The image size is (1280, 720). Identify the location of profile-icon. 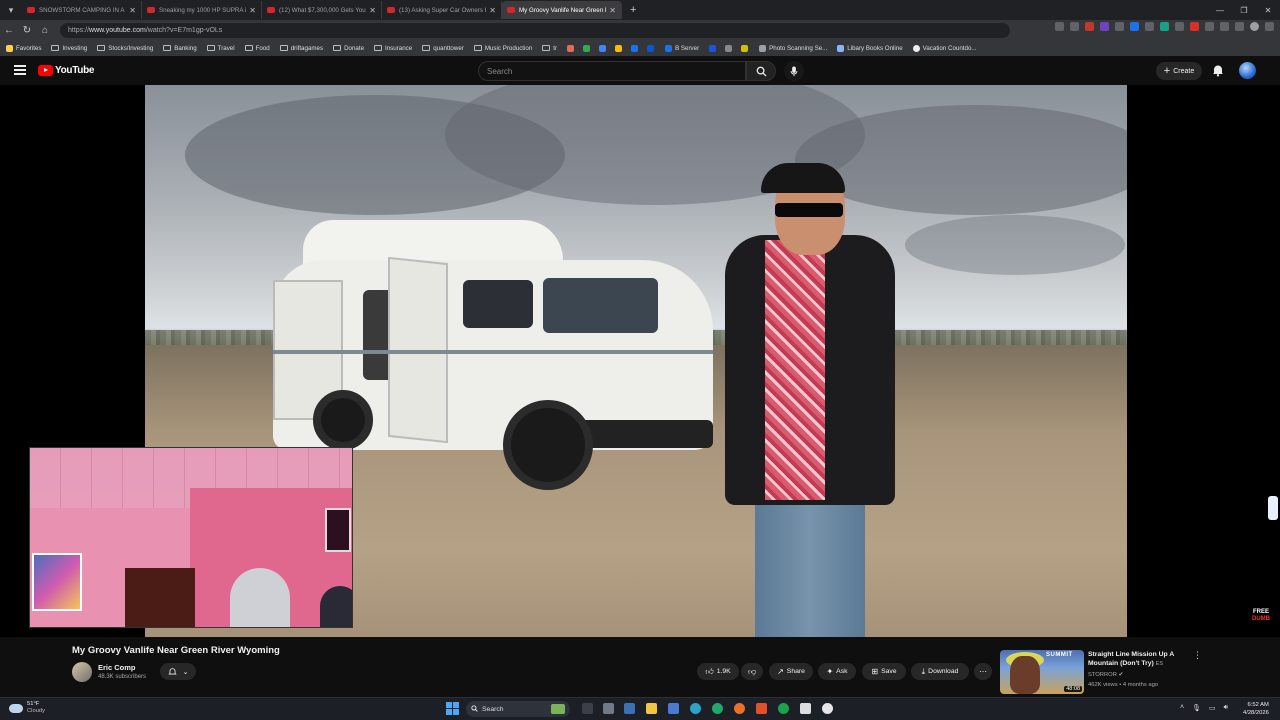
(1254, 26).